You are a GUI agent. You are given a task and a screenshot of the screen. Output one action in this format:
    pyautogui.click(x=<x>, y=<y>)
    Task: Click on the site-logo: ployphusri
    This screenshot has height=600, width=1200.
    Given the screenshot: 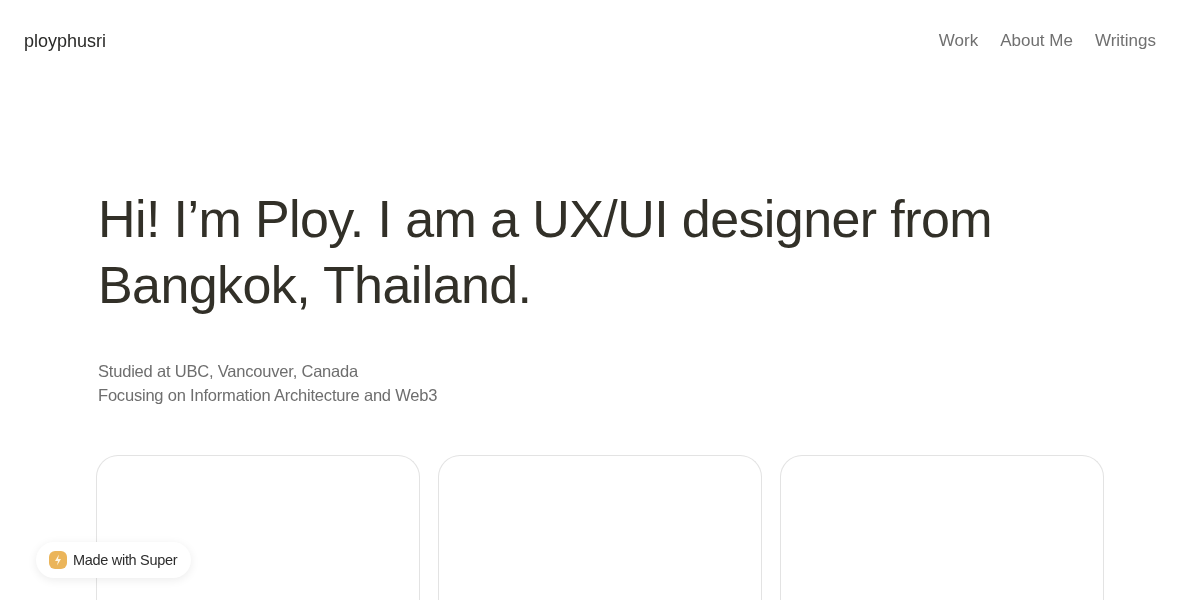 What is the action you would take?
    pyautogui.click(x=65, y=41)
    